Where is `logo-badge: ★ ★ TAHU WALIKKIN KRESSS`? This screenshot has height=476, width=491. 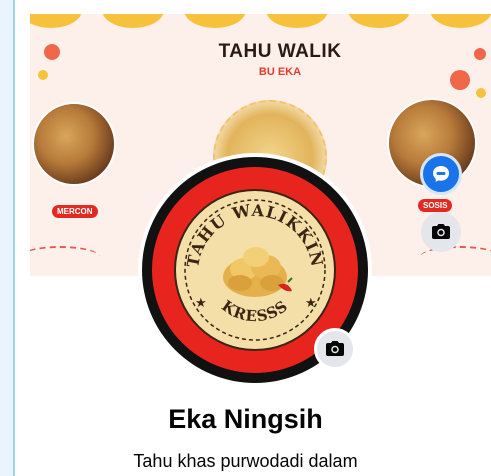 logo-badge: ★ ★ TAHU WALIKKIN KRESSS is located at coordinates (255, 270).